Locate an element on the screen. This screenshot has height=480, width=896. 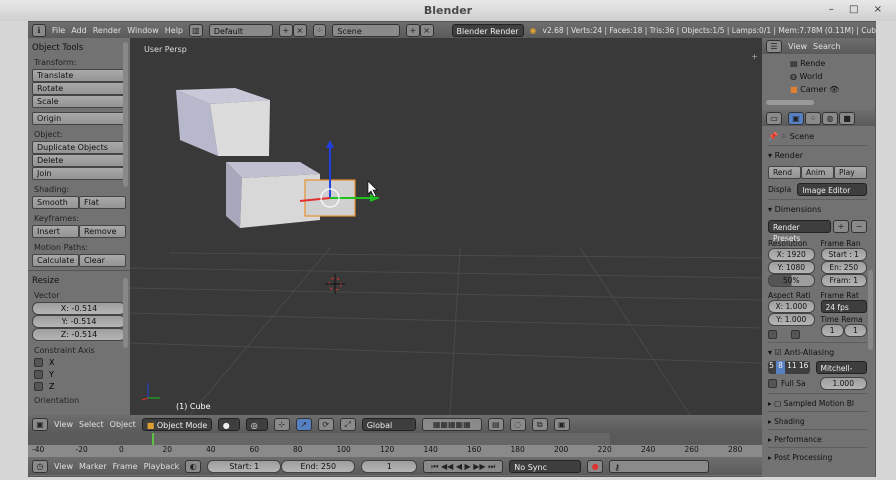
remove-button: Remove is located at coordinates (102, 231).